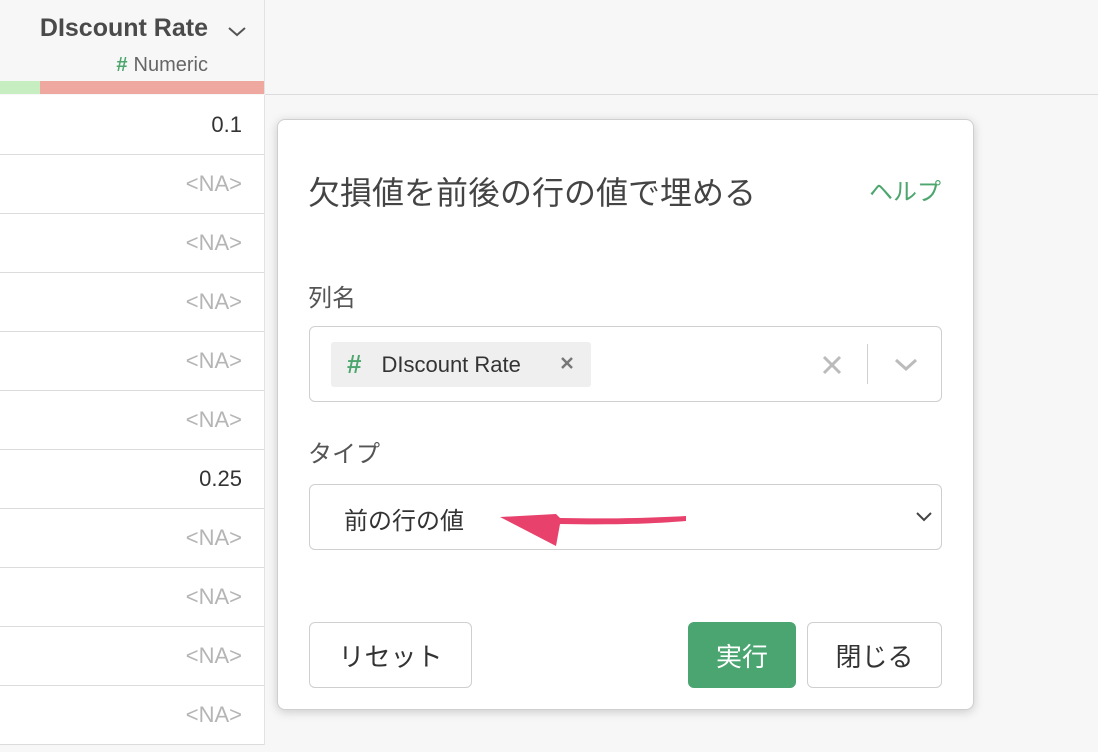 The image size is (1098, 752). I want to click on data-quality-bar, so click(132, 87).